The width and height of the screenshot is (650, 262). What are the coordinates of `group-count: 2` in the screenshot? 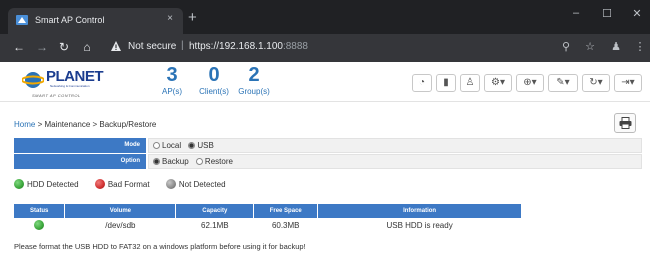 It's located at (254, 75).